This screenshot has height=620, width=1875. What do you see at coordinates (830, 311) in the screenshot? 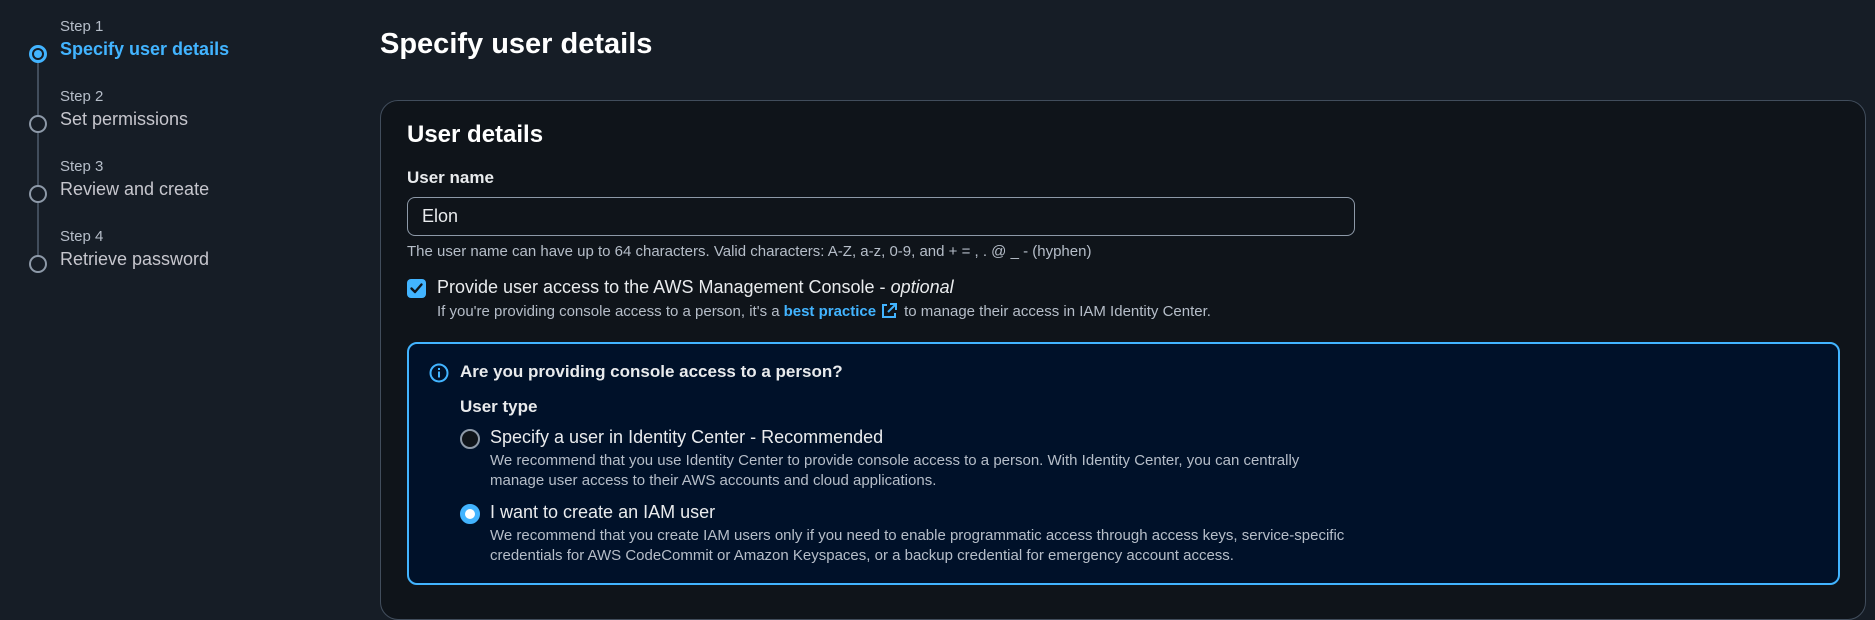
I see `best-practice-link: best practice` at bounding box center [830, 311].